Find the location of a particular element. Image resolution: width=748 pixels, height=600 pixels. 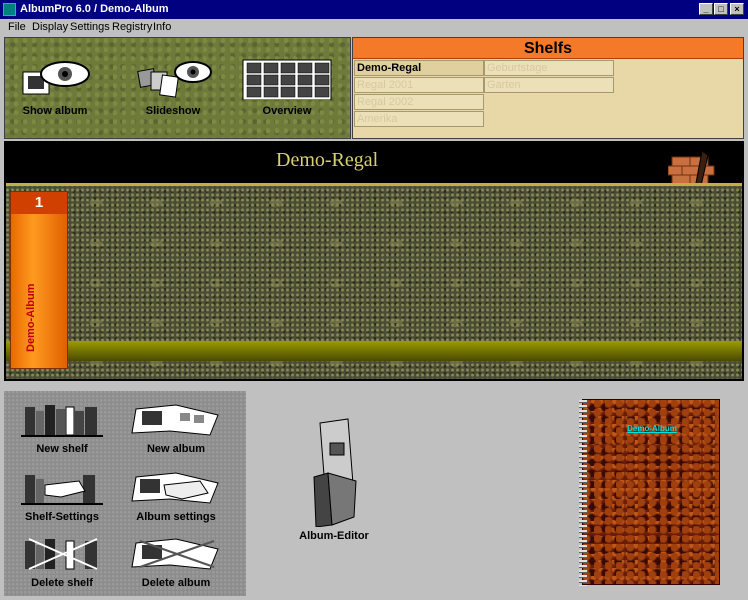

books-crossed-icon is located at coordinates (61, 554).